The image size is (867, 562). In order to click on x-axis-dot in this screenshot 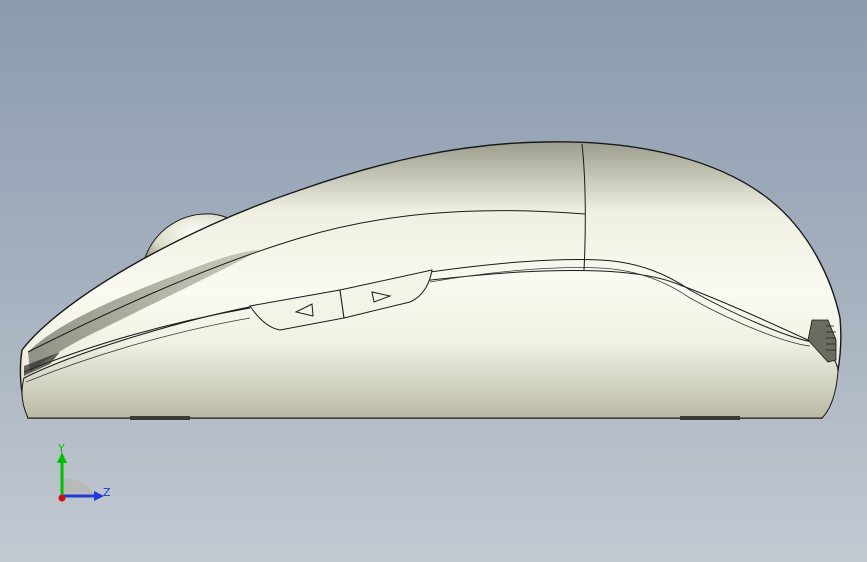, I will do `click(62, 498)`.